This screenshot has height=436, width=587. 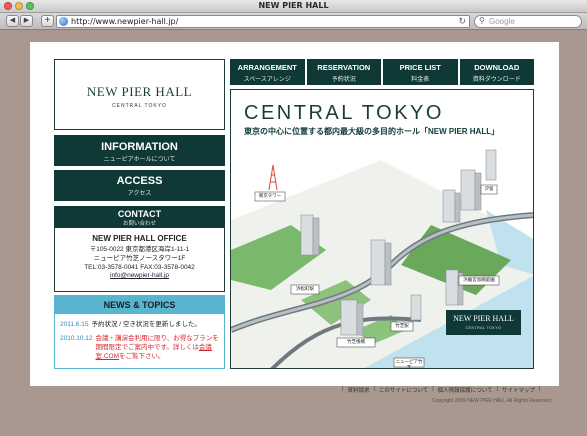 I want to click on add-bookmark-button: +, so click(x=47, y=21).